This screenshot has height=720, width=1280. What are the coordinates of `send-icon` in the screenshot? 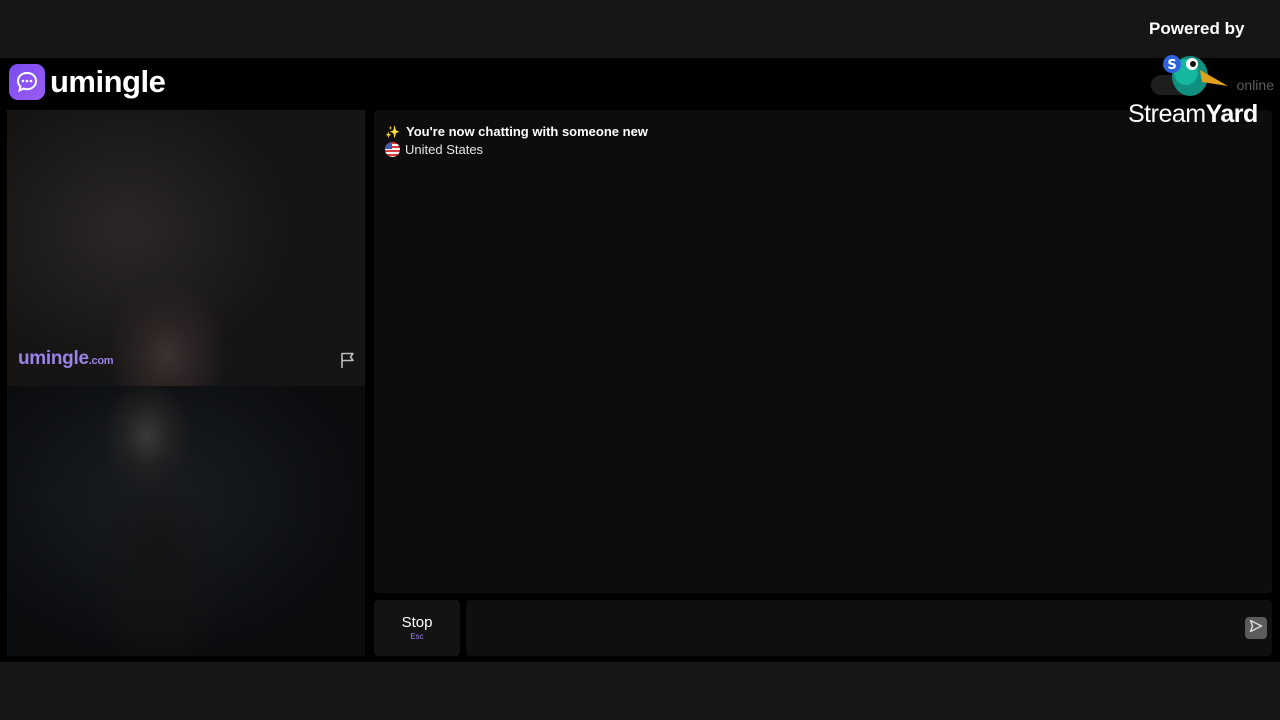 It's located at (1256, 628).